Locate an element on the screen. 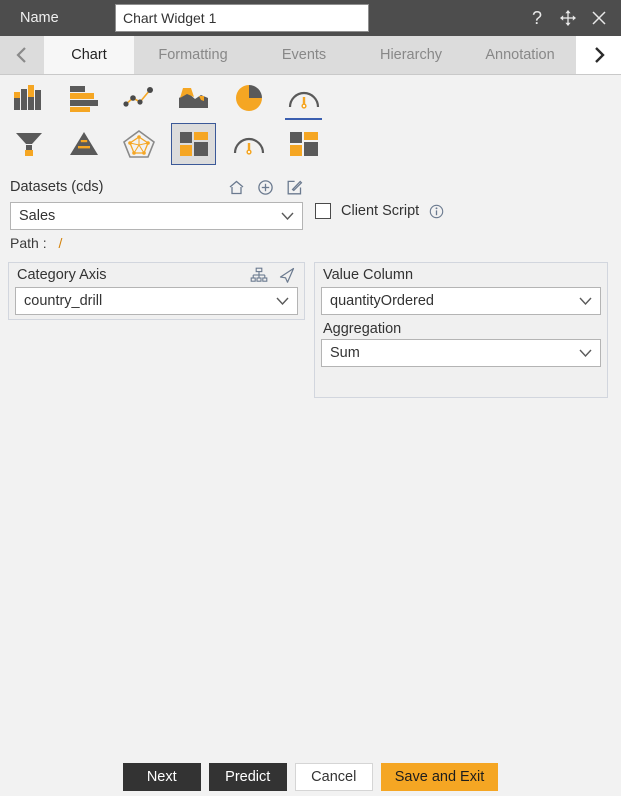 This screenshot has width=621, height=796. client-script-row: Client Script is located at coordinates (379, 211).